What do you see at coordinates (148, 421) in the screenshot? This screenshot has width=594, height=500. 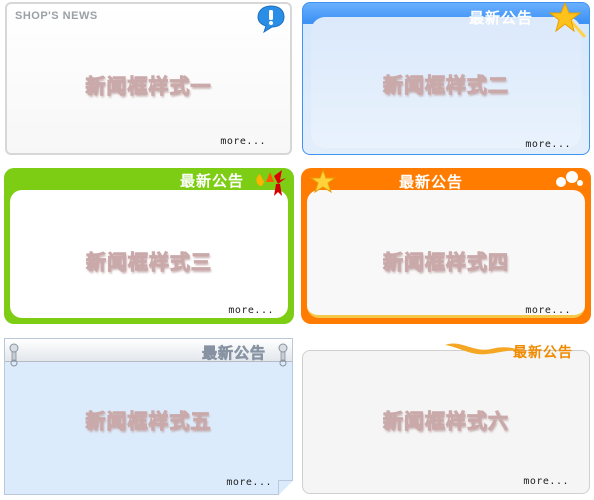 I see `box5-caption: 新闻框样式五` at bounding box center [148, 421].